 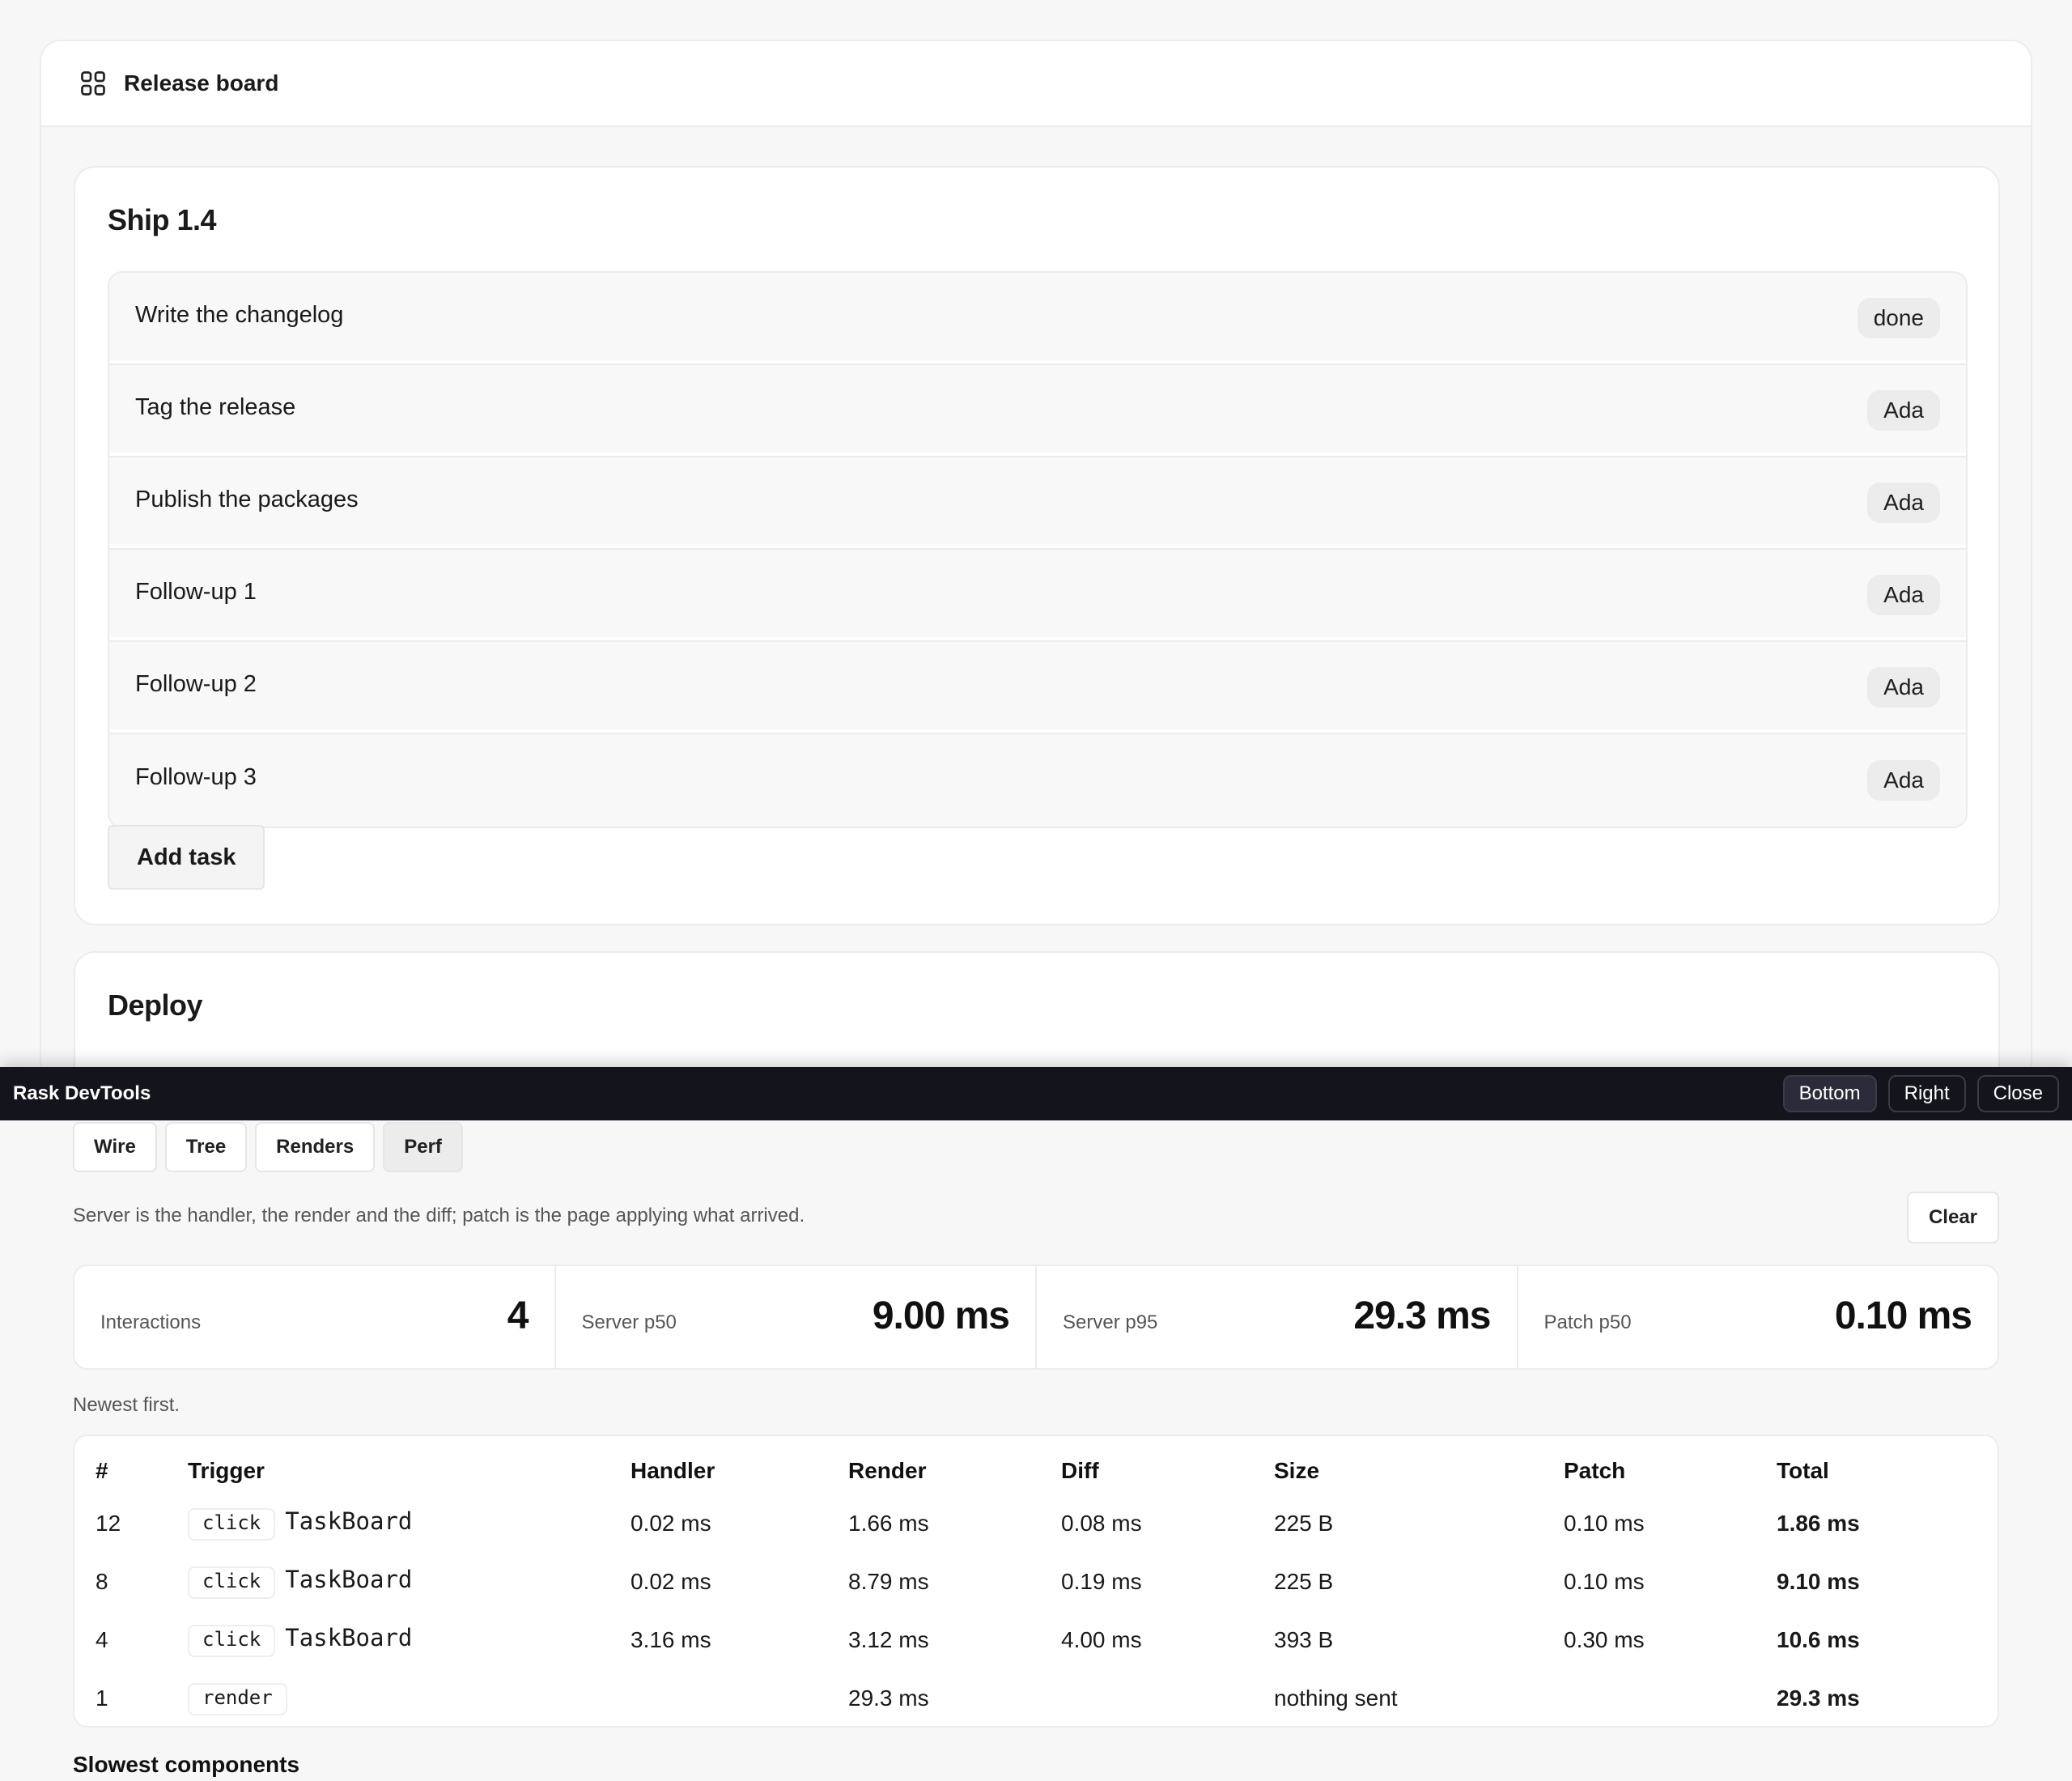 What do you see at coordinates (671, 1639) in the screenshot?
I see `cell-handler: 3.16 ms` at bounding box center [671, 1639].